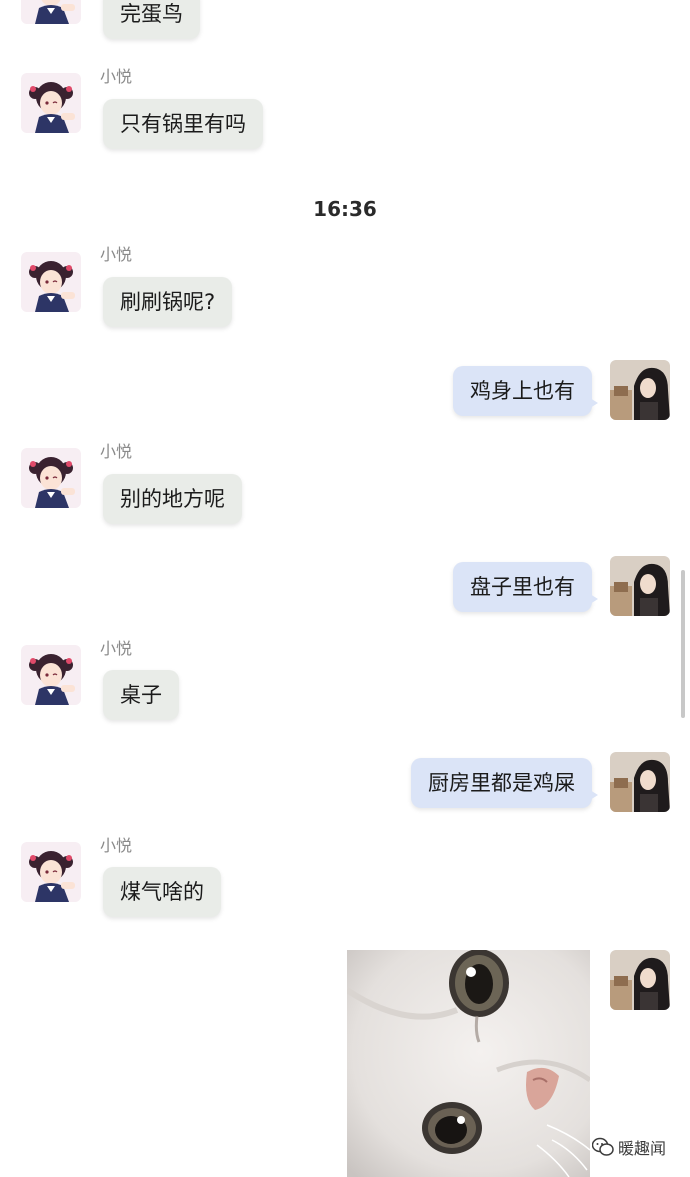 This screenshot has width=690, height=1177. Describe the element at coordinates (183, 124) in the screenshot. I see `message-bubble-left: 只有锅里有吗` at that location.